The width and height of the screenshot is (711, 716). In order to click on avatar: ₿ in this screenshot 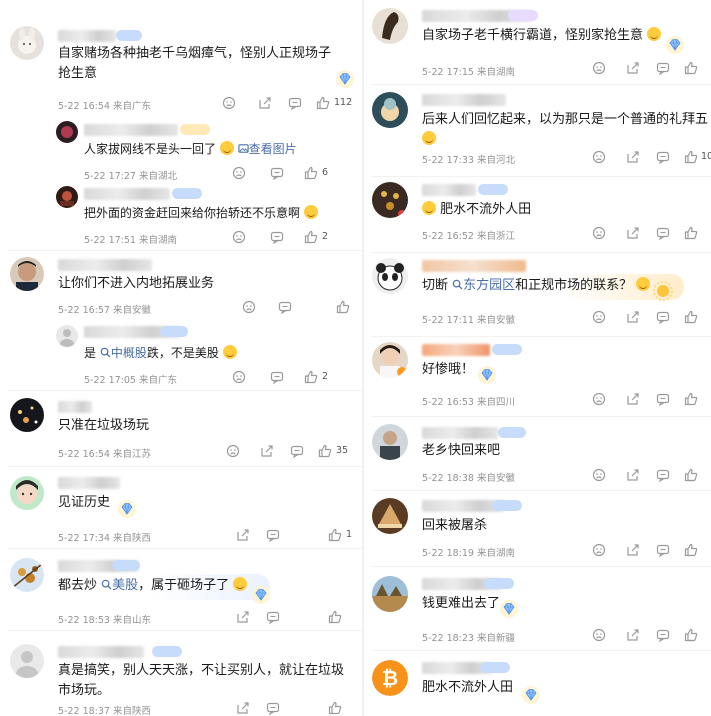, I will do `click(390, 678)`.